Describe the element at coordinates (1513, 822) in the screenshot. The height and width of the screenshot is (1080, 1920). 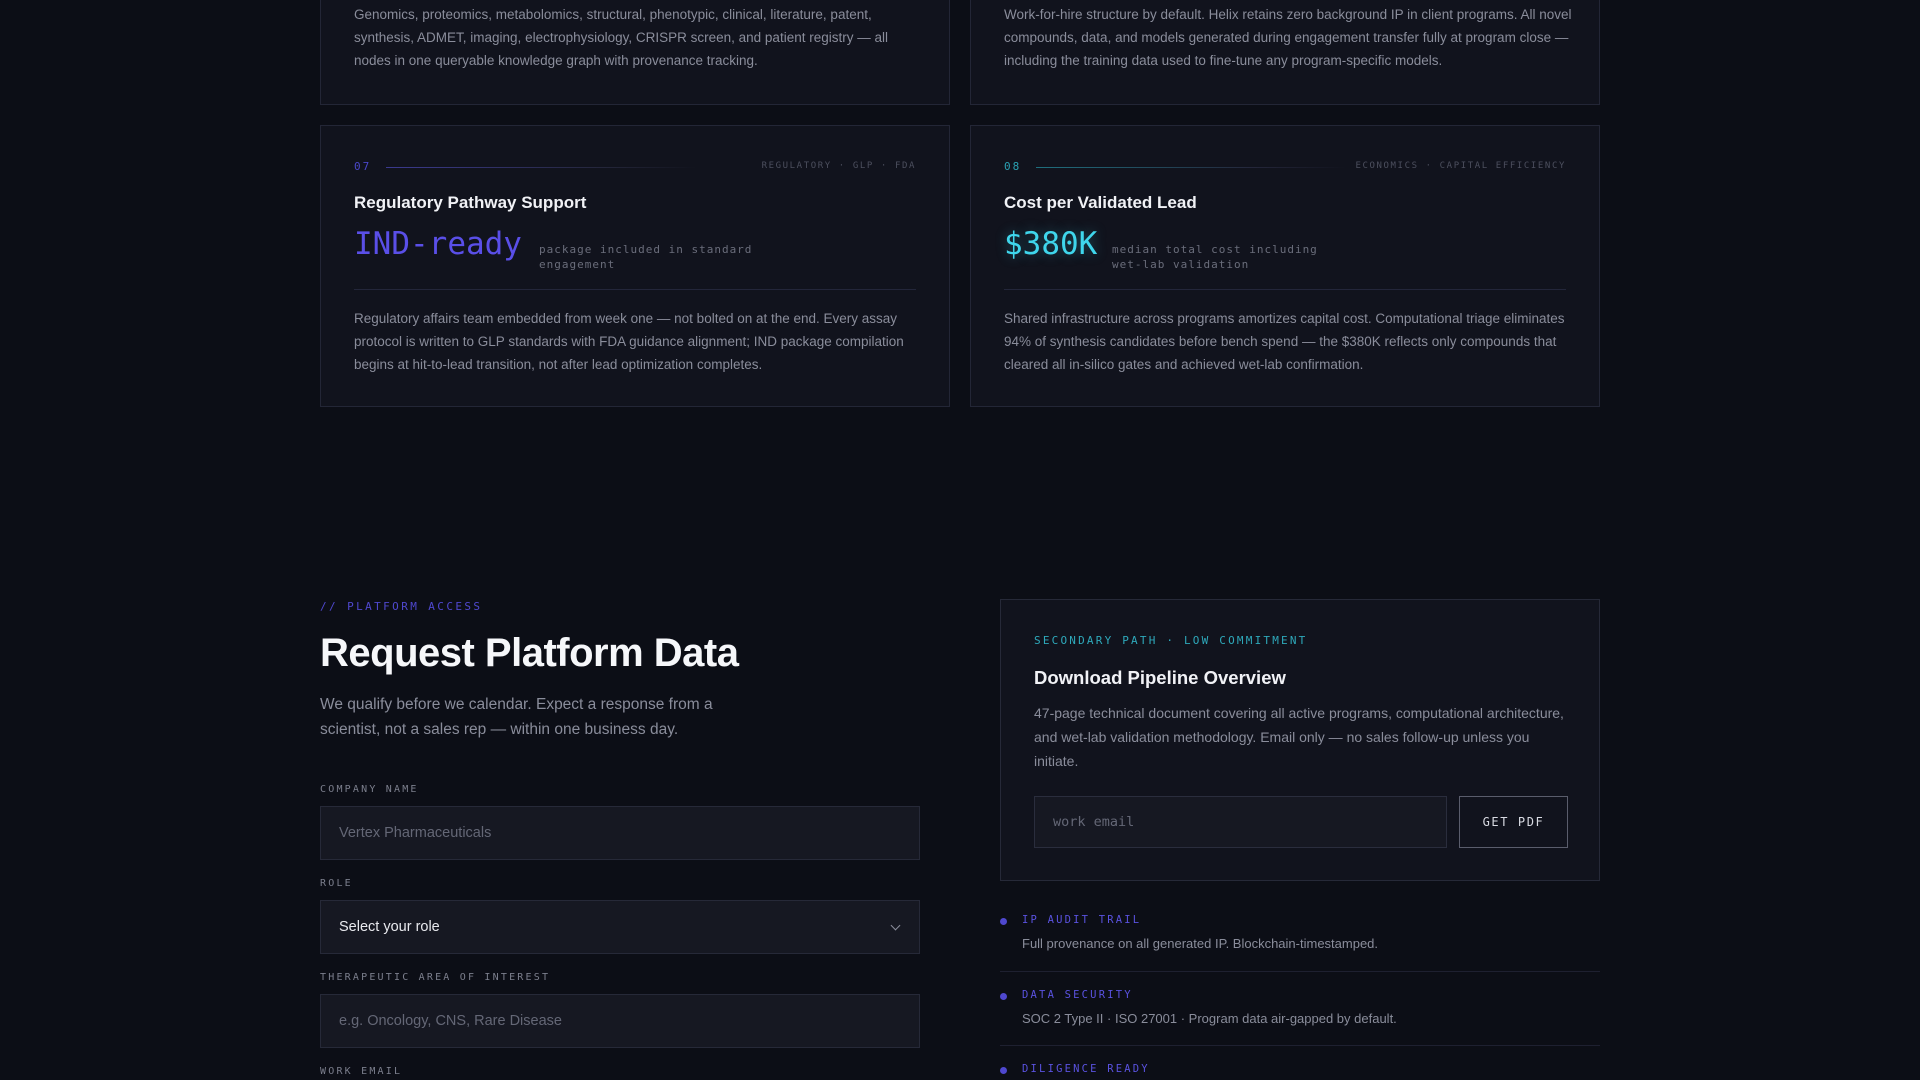
I see `get-pdf-button: GET PDF` at that location.